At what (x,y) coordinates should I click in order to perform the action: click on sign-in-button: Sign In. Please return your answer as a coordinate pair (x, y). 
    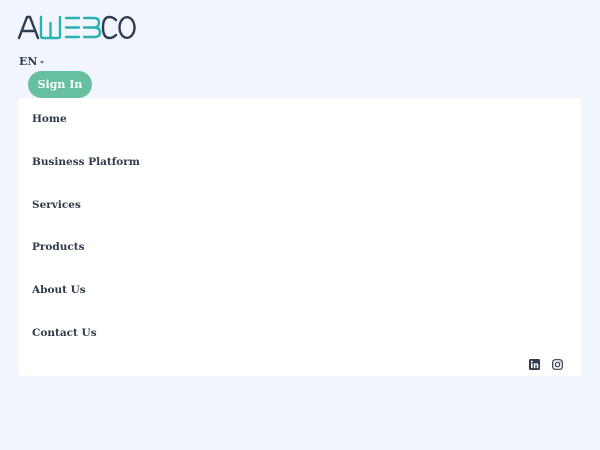
    Looking at the image, I should click on (60, 84).